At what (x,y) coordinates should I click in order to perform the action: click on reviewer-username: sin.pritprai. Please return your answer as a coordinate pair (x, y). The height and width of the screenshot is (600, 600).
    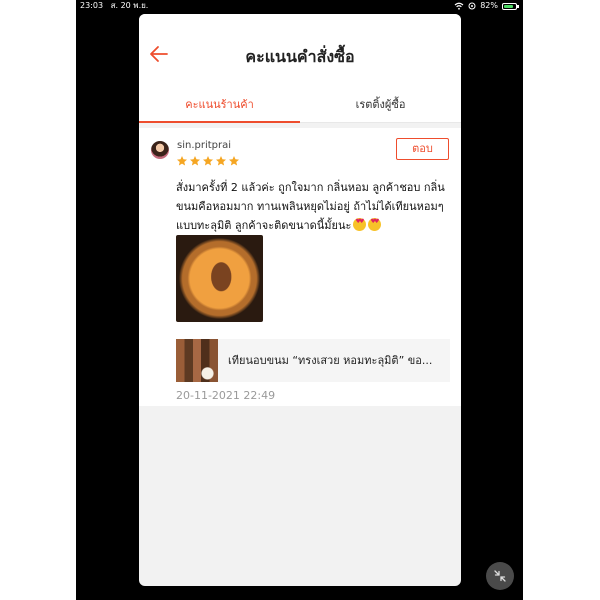
    Looking at the image, I should click on (204, 145).